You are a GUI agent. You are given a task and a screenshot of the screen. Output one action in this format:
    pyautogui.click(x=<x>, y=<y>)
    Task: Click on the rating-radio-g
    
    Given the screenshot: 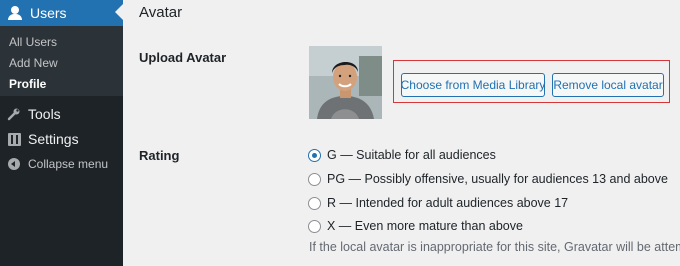 What is the action you would take?
    pyautogui.click(x=314, y=155)
    